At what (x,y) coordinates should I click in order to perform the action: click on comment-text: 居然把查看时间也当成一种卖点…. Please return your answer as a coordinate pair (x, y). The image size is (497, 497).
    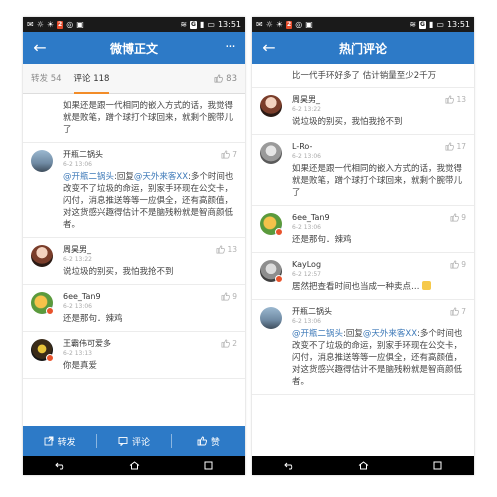
    Looking at the image, I should click on (379, 287).